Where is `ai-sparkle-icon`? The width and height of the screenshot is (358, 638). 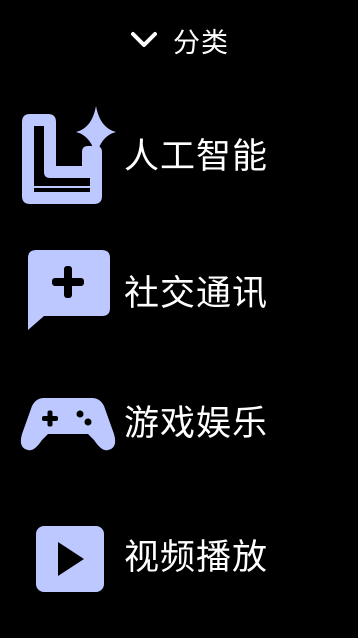
ai-sparkle-icon is located at coordinates (68, 156).